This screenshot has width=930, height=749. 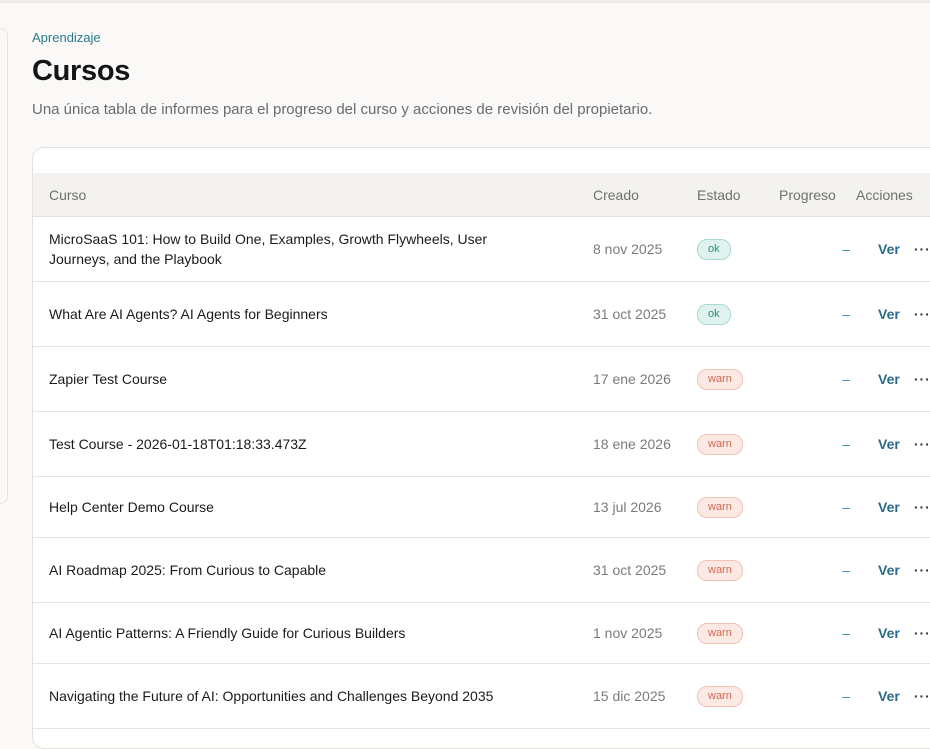 What do you see at coordinates (313, 570) in the screenshot?
I see `course-title: AI Roadmap 2025: From Curious to Capable` at bounding box center [313, 570].